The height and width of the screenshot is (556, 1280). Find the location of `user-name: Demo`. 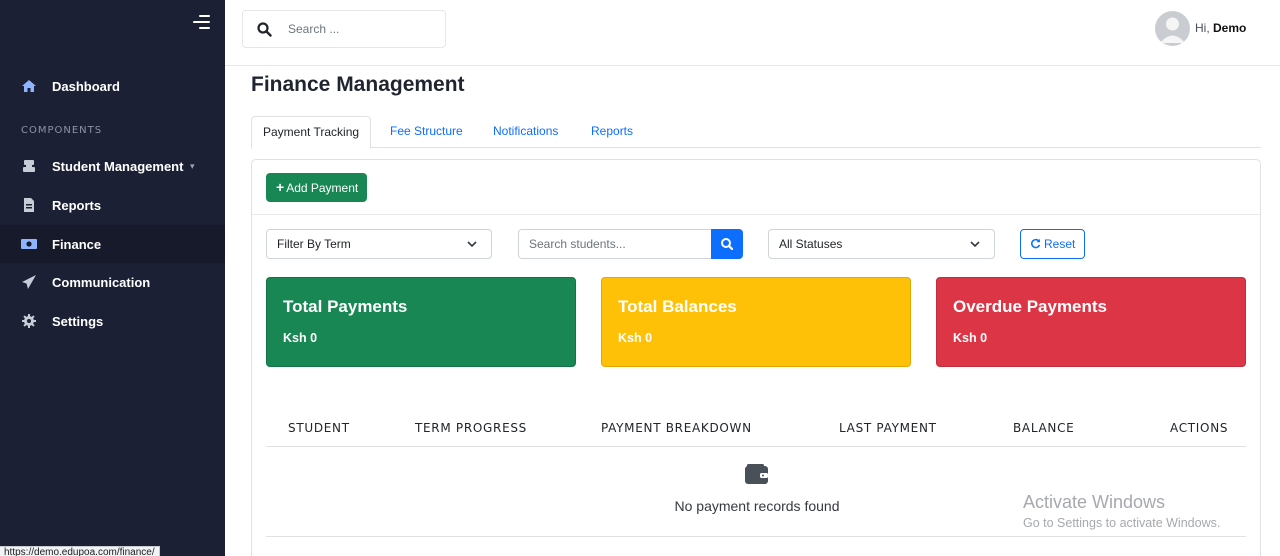

user-name: Demo is located at coordinates (1230, 28).